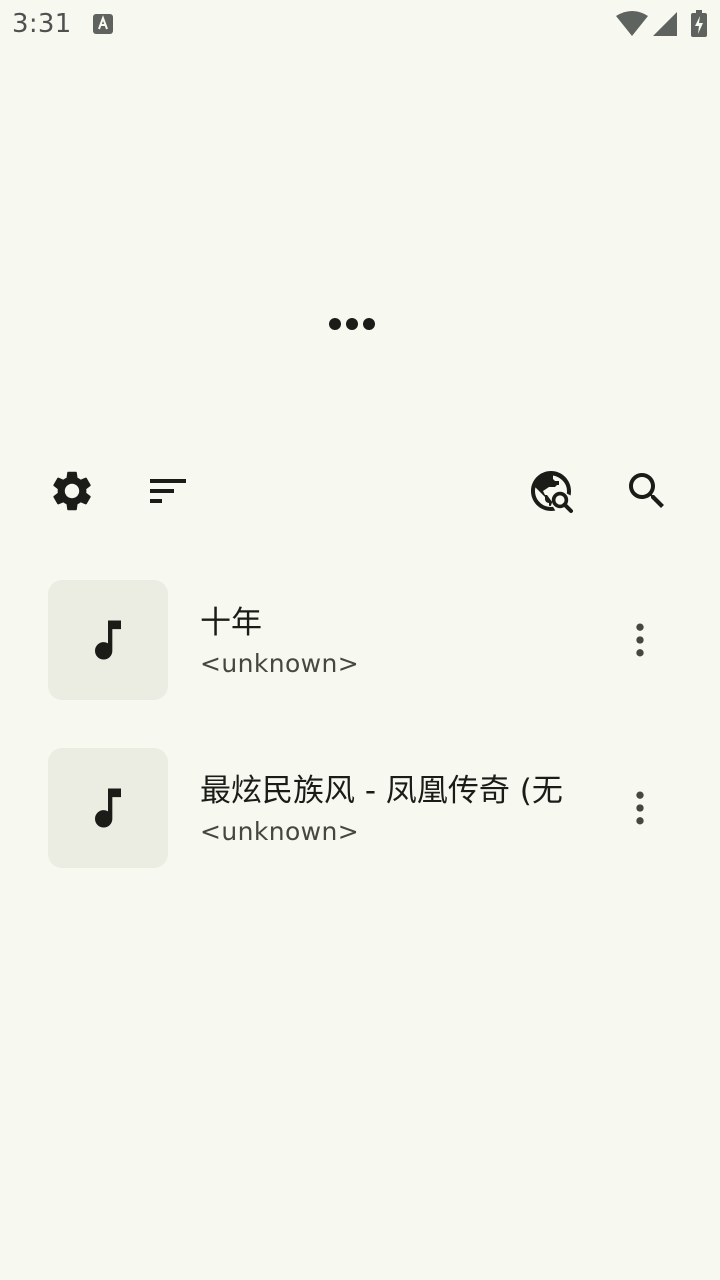 Image resolution: width=720 pixels, height=1280 pixels. I want to click on web-search-icon, so click(552, 492).